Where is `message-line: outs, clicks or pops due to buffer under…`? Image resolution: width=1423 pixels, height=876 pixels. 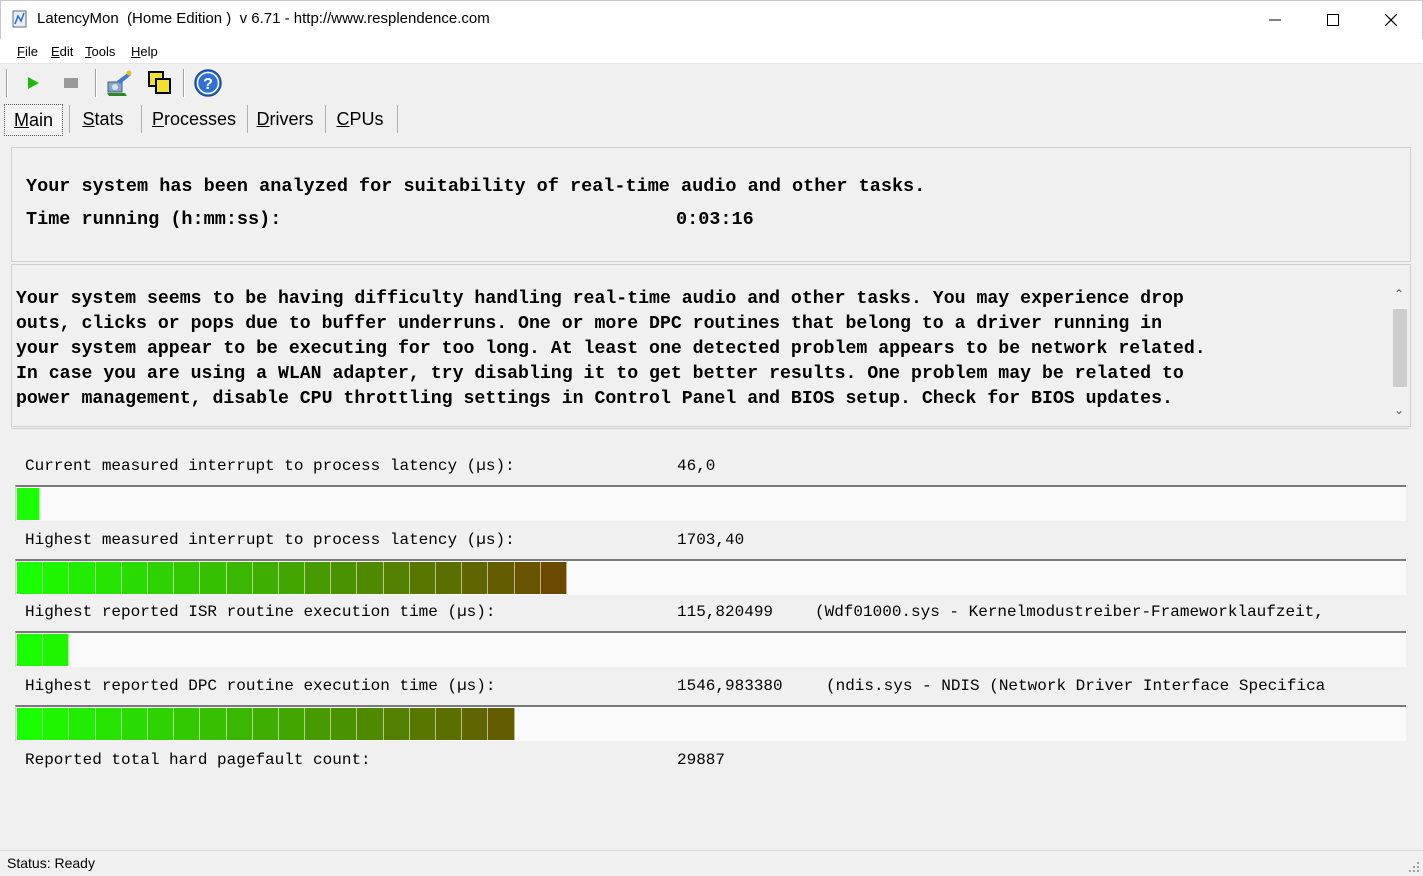
message-line: outs, clicks or pops due to buffer under… is located at coordinates (589, 324).